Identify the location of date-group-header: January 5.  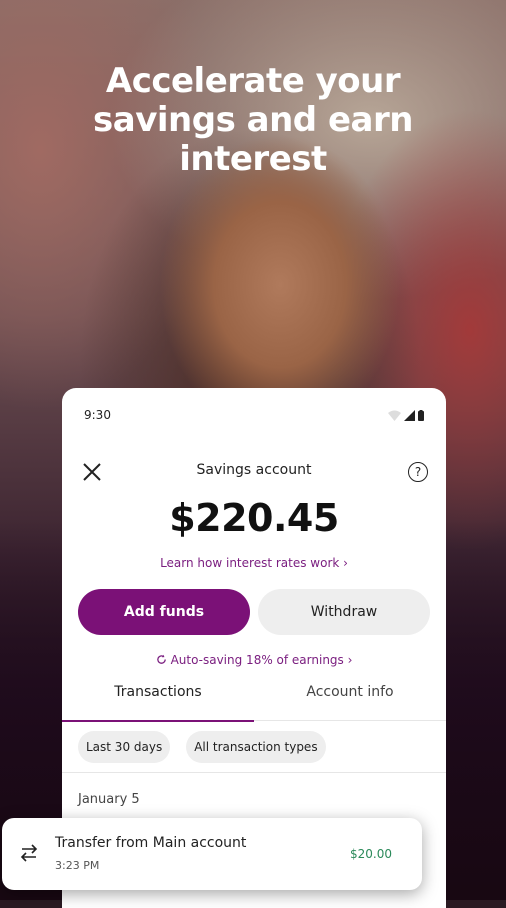
(109, 799).